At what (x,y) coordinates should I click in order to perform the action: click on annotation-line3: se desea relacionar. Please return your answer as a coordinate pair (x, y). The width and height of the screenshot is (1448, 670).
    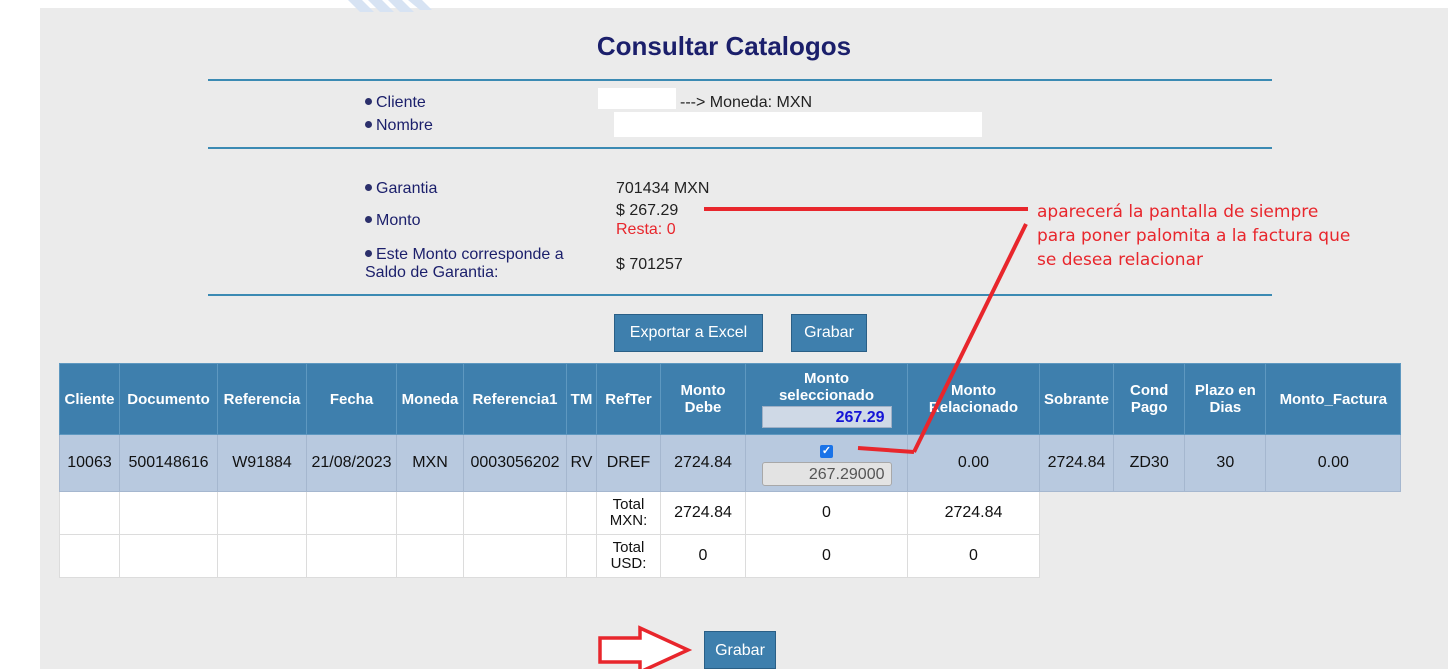
    Looking at the image, I should click on (1120, 260).